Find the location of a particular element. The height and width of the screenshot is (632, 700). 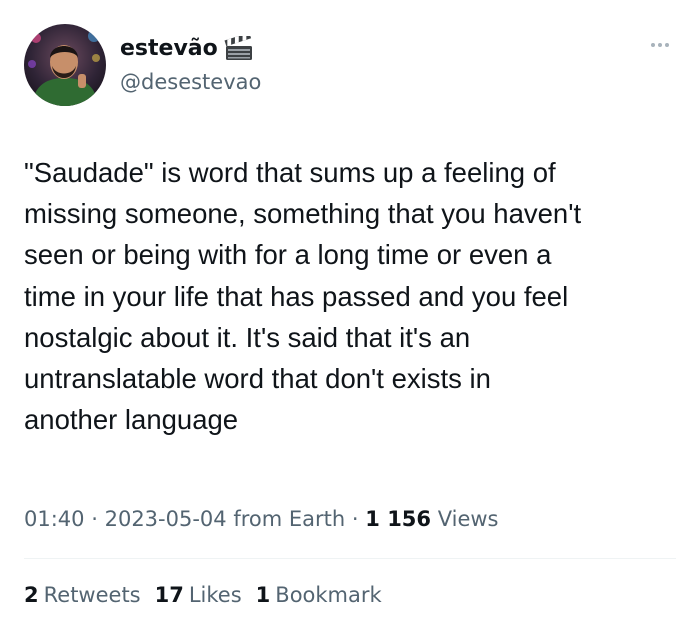

tweet-source: from Earth is located at coordinates (289, 519).